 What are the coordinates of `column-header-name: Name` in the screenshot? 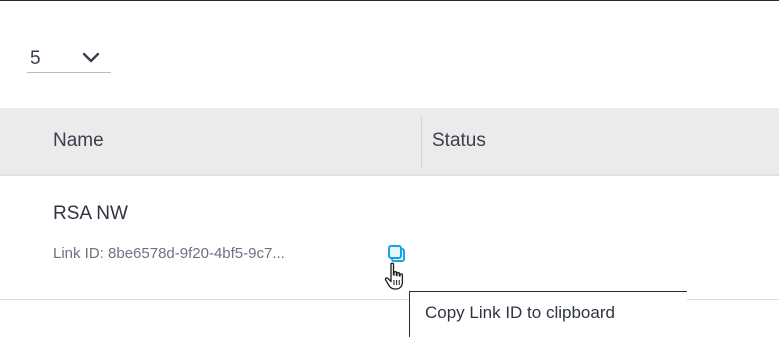 It's located at (78, 141).